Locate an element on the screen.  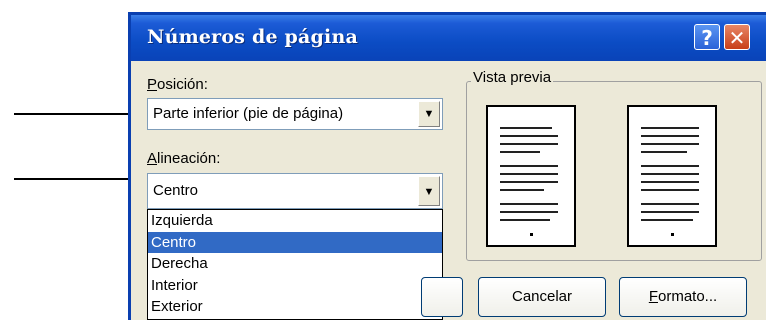
list-item: Interior is located at coordinates (295, 286).